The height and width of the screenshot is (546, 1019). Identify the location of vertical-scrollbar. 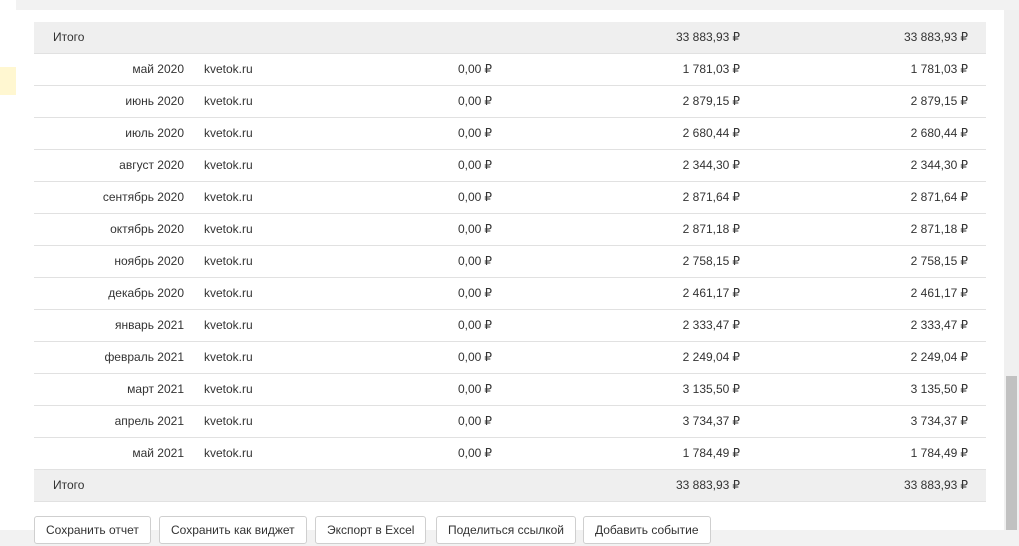
(1011, 270).